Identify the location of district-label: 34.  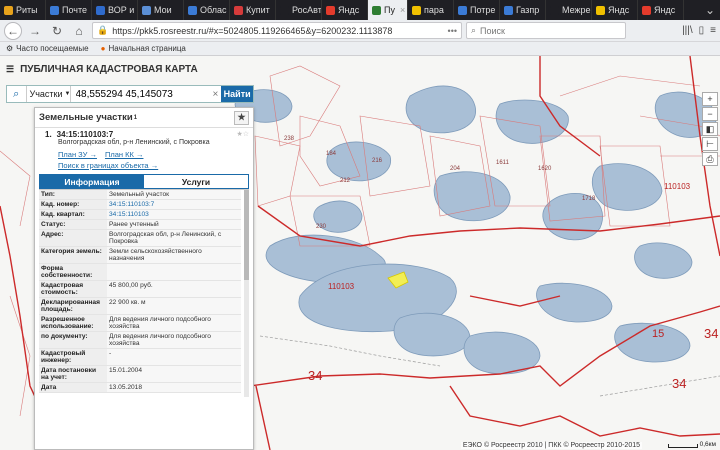
(679, 383).